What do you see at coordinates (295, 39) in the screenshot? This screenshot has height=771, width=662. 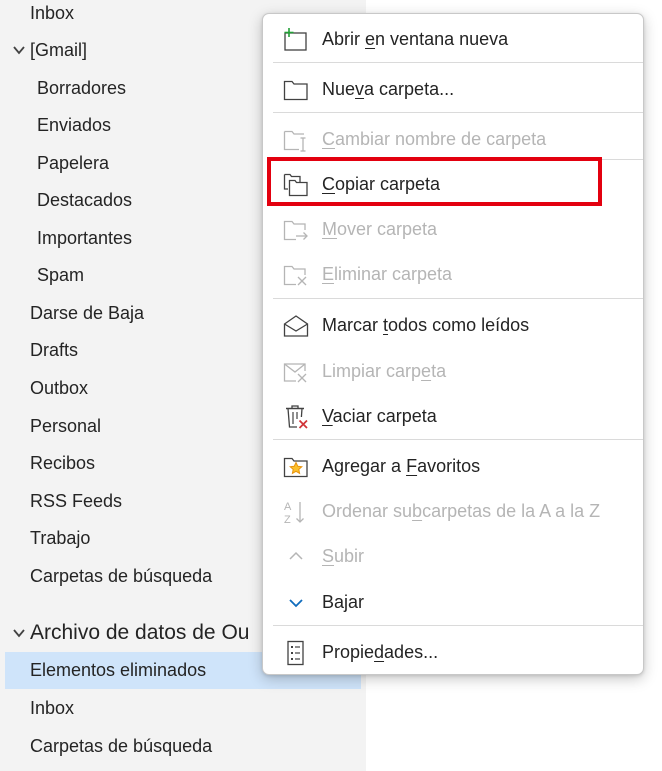 I see `new-window-icon` at bounding box center [295, 39].